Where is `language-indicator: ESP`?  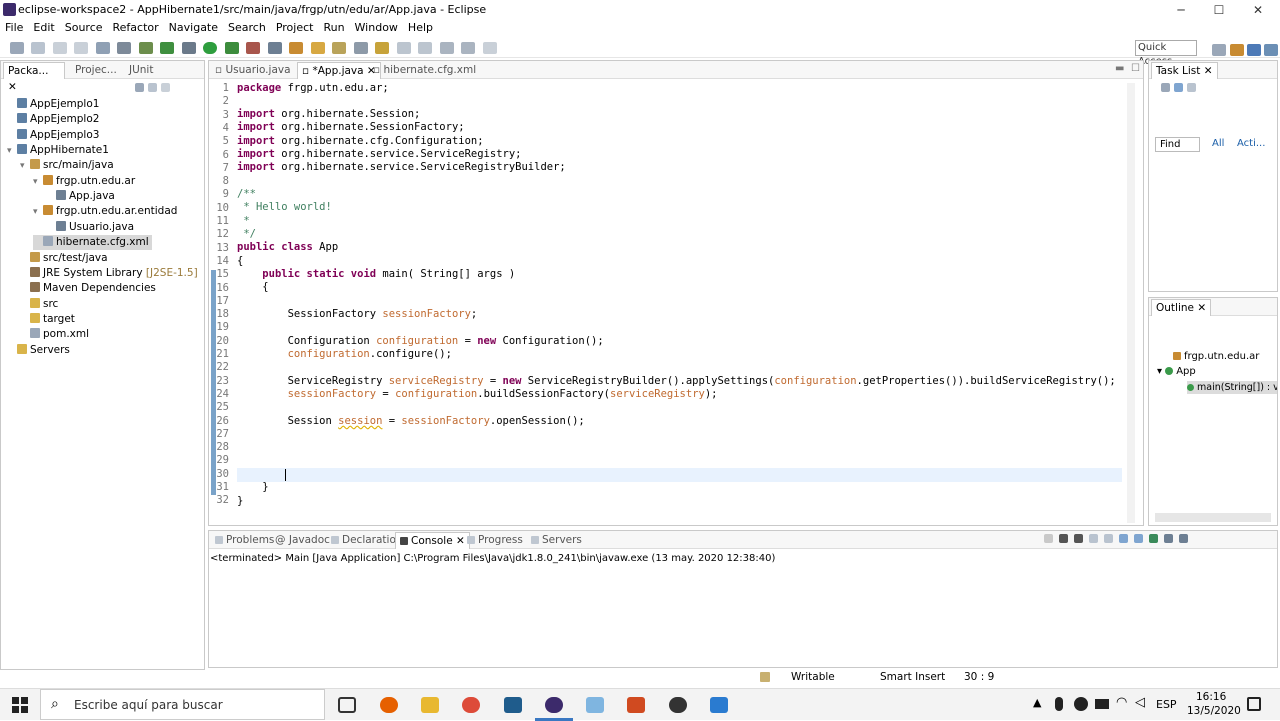 language-indicator: ESP is located at coordinates (1166, 704).